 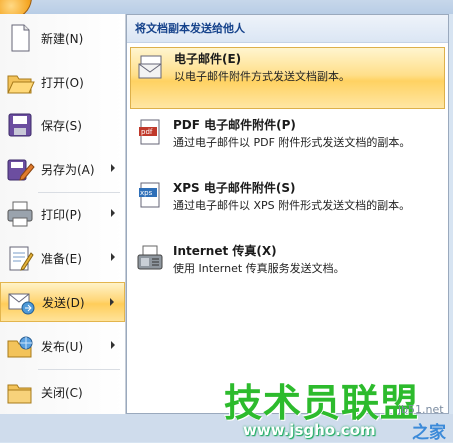 What do you see at coordinates (146, 193) in the screenshot?
I see `svg-text: xps` at bounding box center [146, 193].